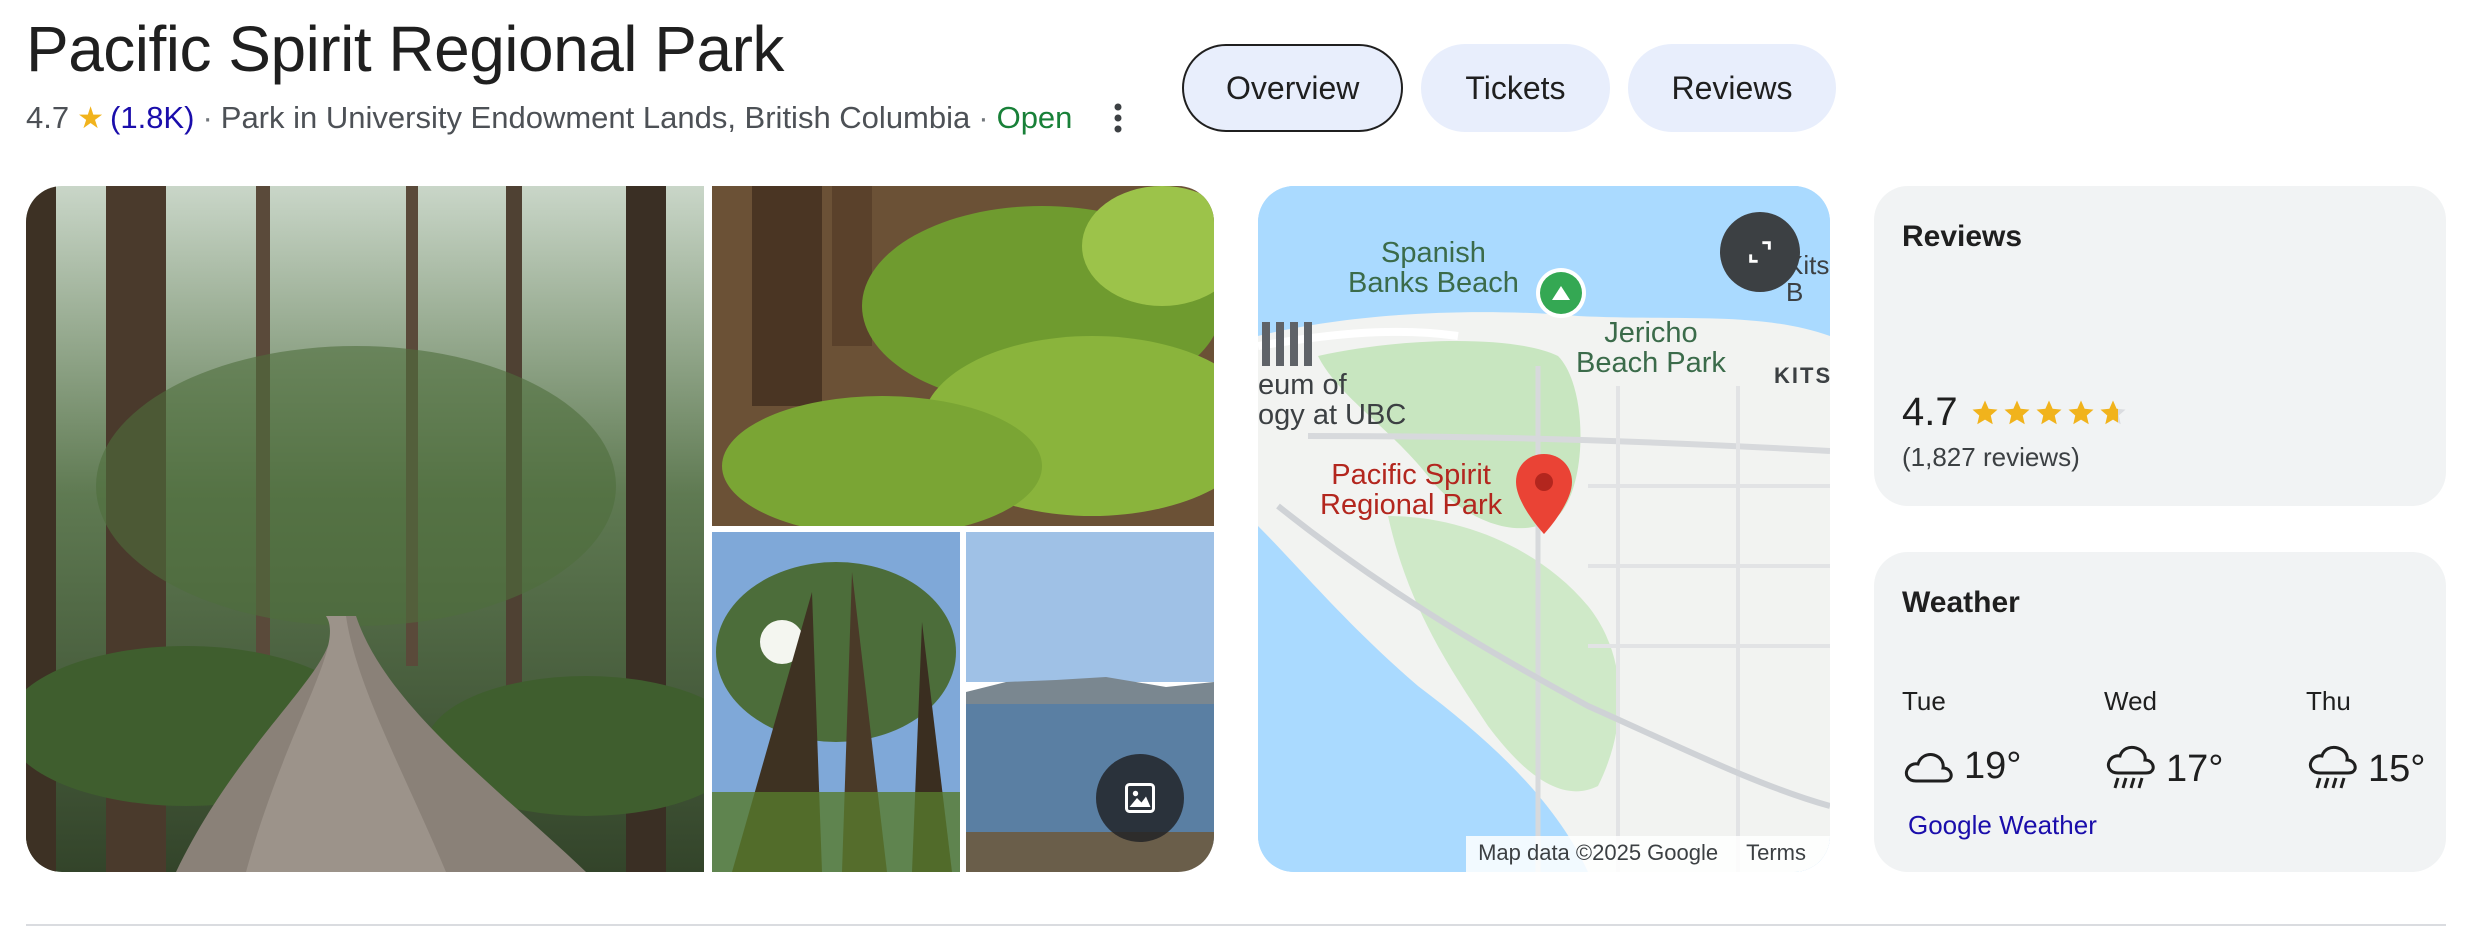 The width and height of the screenshot is (2468, 944). I want to click on tab-tickets: Tickets, so click(1515, 88).